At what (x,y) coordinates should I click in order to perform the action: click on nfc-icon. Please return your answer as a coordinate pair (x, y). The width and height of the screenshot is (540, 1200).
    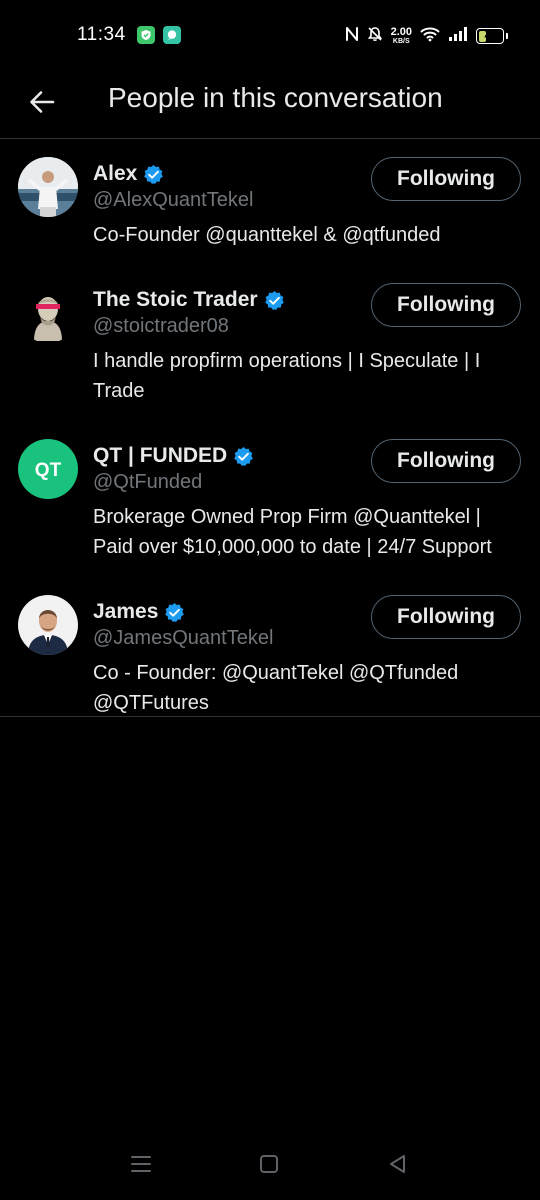
    Looking at the image, I should click on (352, 36).